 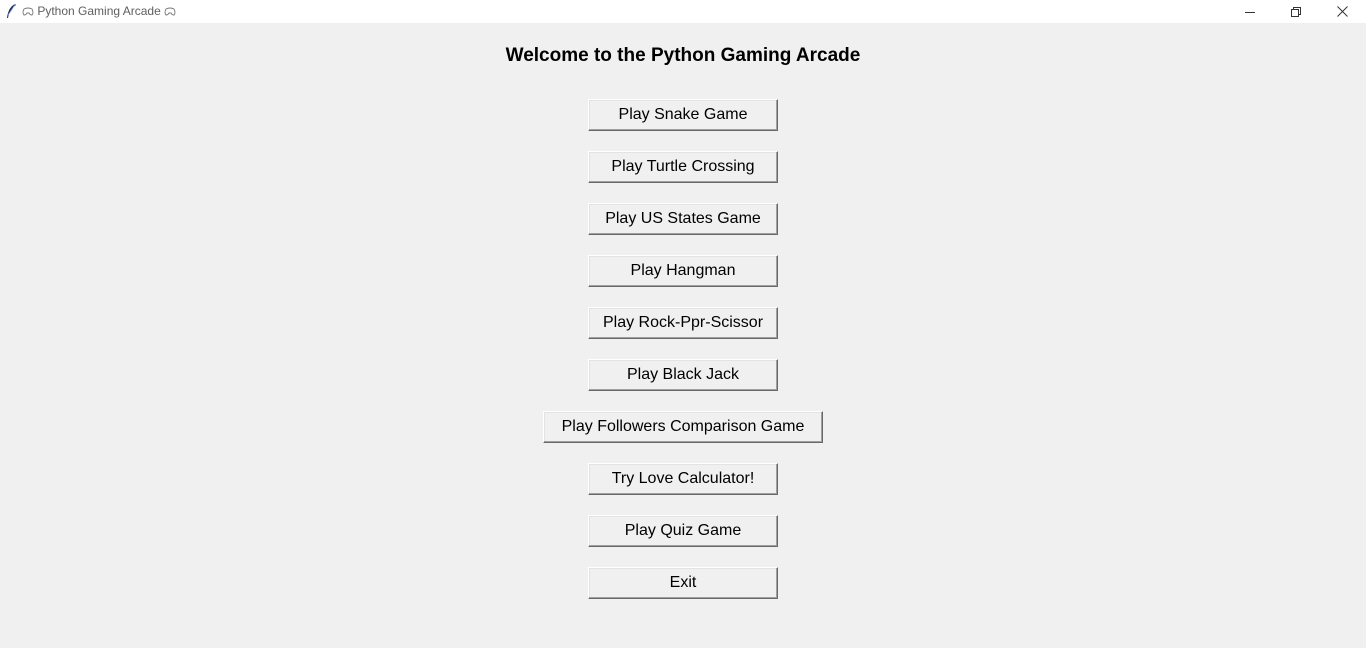 I want to click on quiz-game-button: Play Quiz Game, so click(x=683, y=531).